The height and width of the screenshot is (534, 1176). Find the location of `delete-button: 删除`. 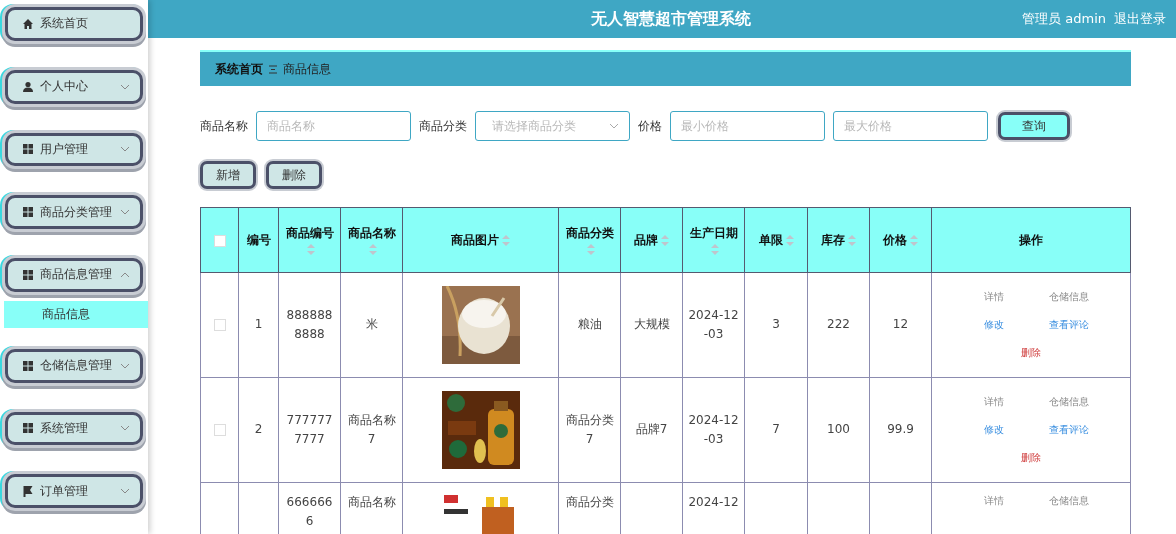

delete-button: 删除 is located at coordinates (294, 175).